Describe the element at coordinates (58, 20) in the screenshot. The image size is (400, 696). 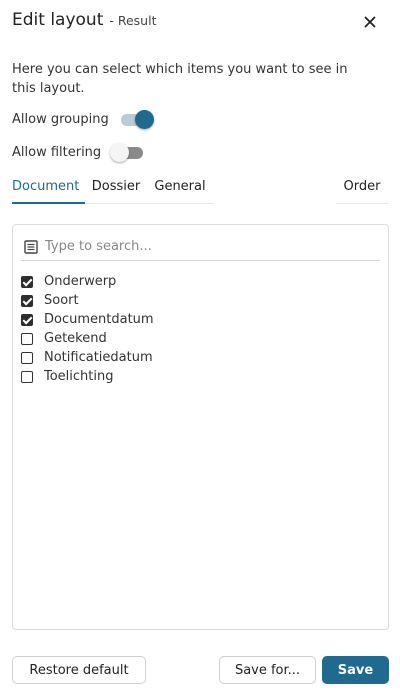
I see `panel-title: Edit layout` at that location.